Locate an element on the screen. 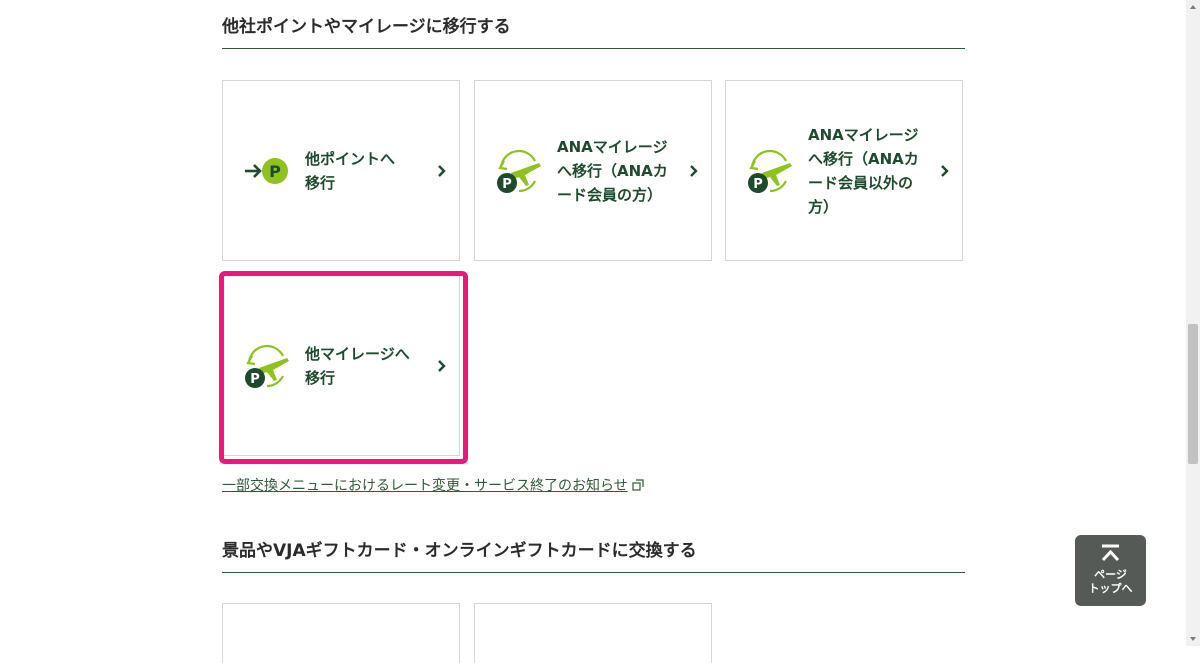 This screenshot has width=1200, height=663. card-other-points: P 他ポイントへ 移行 is located at coordinates (341, 170).